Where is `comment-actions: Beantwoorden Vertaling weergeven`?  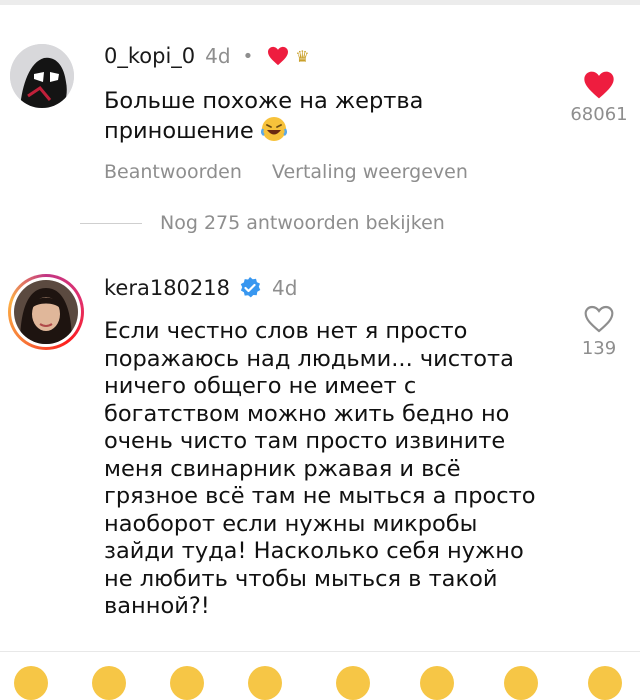
comment-actions: Beantwoorden Vertaling weergeven is located at coordinates (286, 172).